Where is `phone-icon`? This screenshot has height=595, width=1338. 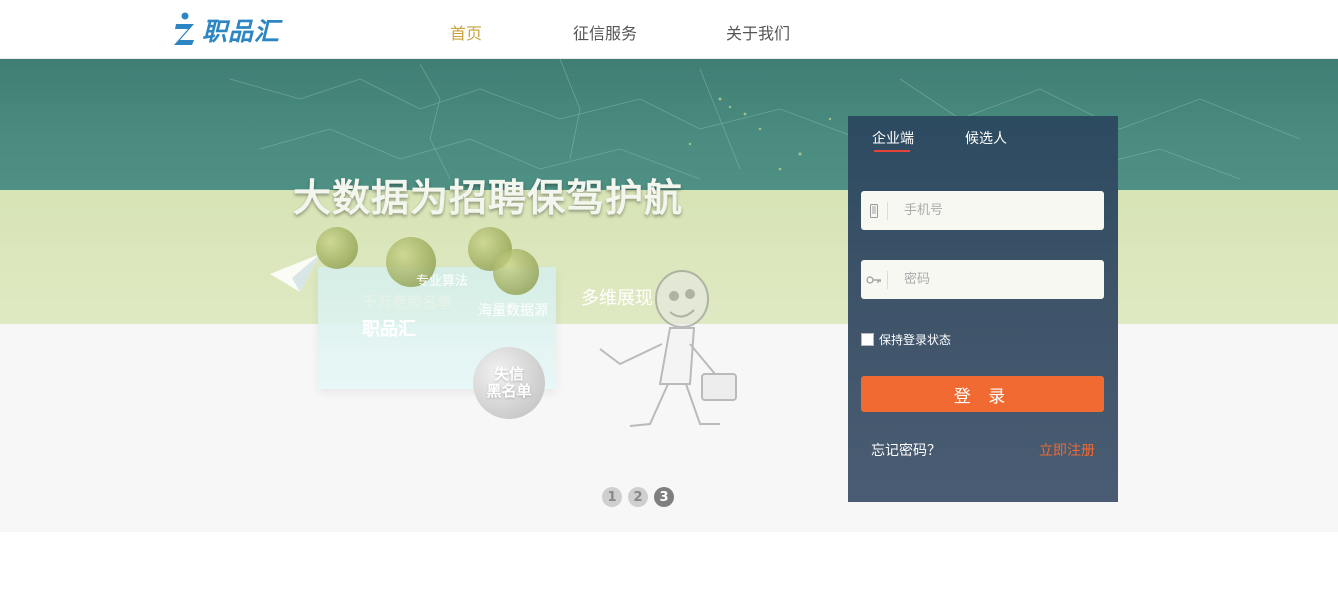
phone-icon is located at coordinates (874, 210).